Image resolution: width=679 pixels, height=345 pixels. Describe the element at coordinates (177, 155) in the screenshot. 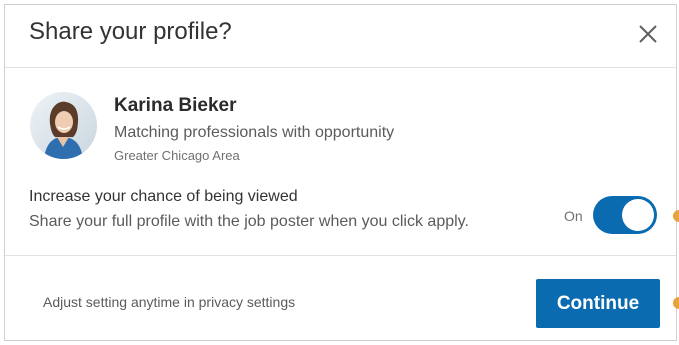

I see `profile-location: Greater Chicago Area` at that location.